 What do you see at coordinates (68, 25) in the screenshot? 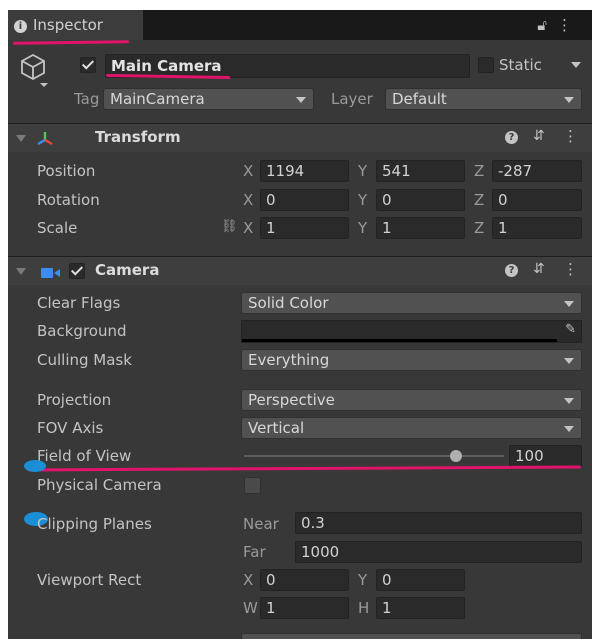
I see `tab-label: Inspector` at bounding box center [68, 25].